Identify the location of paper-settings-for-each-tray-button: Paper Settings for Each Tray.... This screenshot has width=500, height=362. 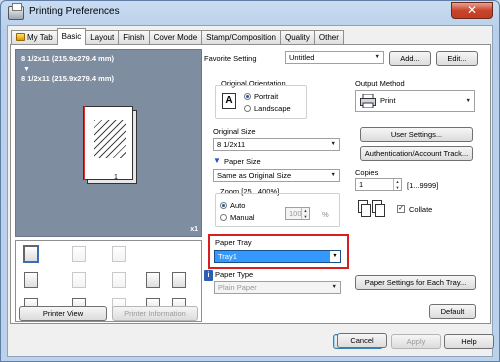
(415, 282).